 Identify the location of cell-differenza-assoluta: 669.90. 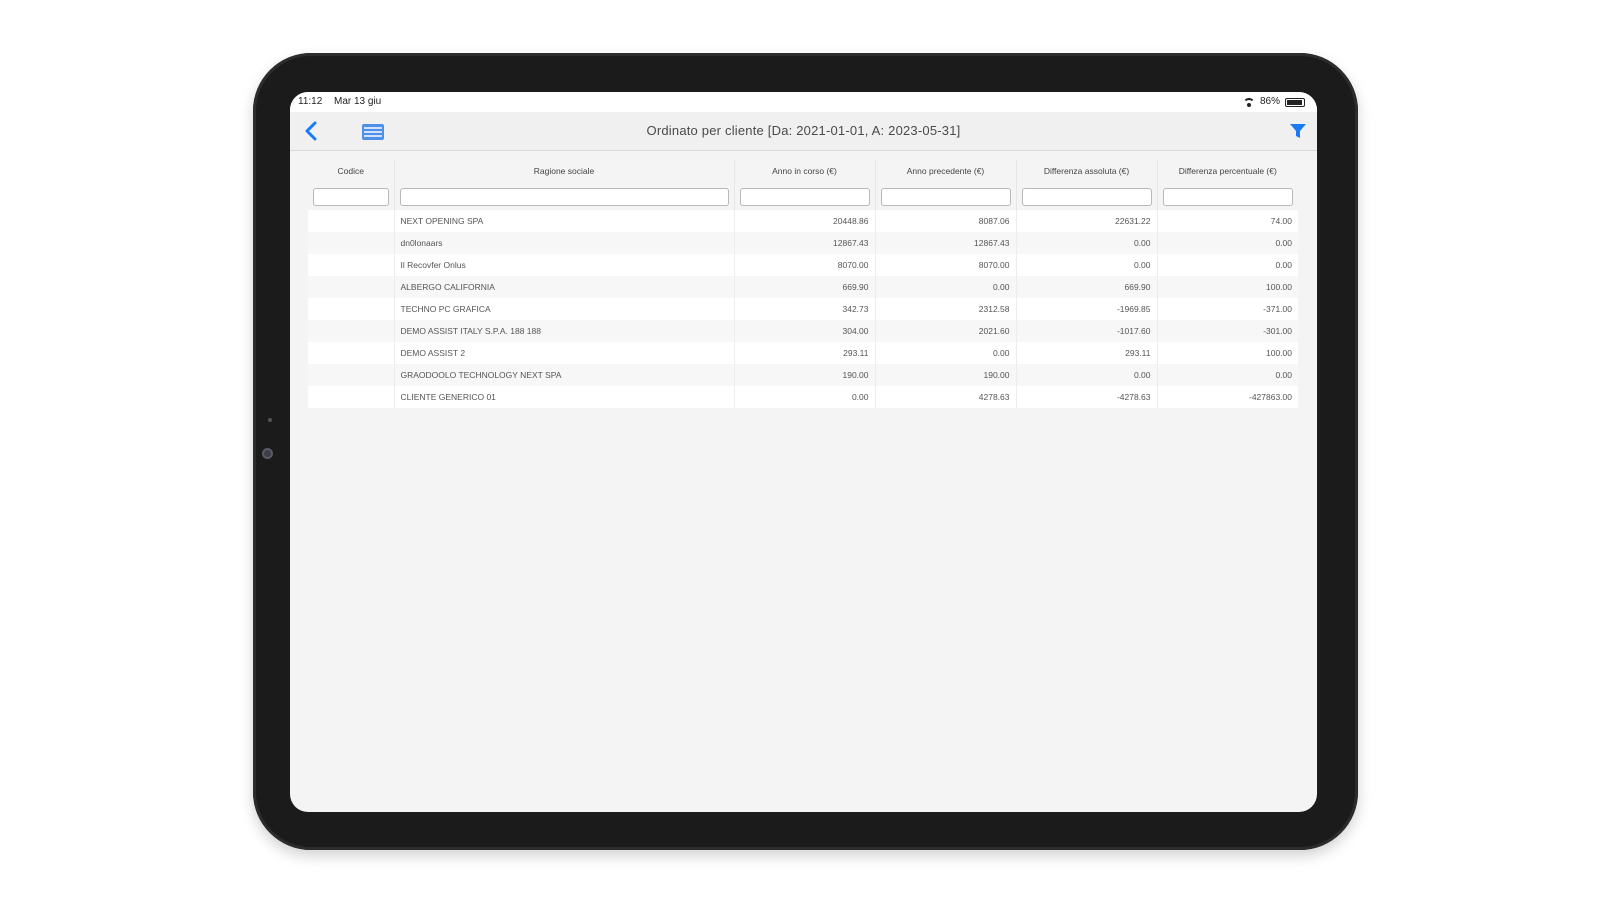
(1087, 287).